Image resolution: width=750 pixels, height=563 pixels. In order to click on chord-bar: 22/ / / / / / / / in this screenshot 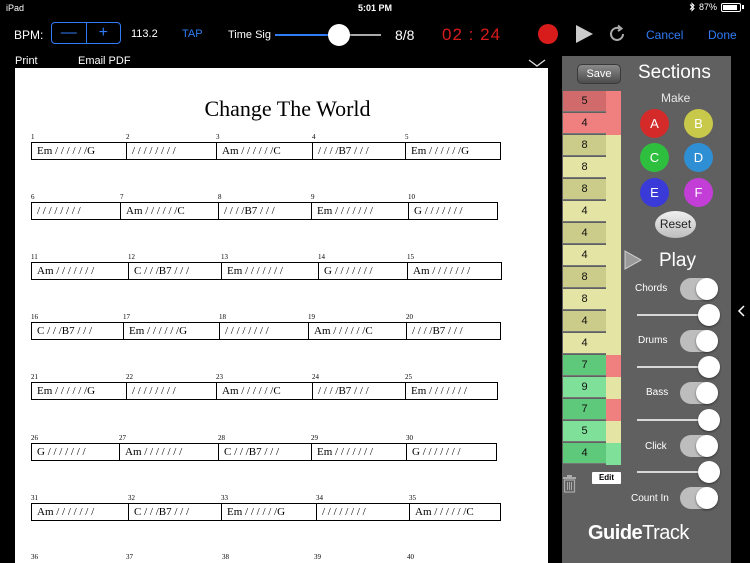, I will do `click(171, 387)`.